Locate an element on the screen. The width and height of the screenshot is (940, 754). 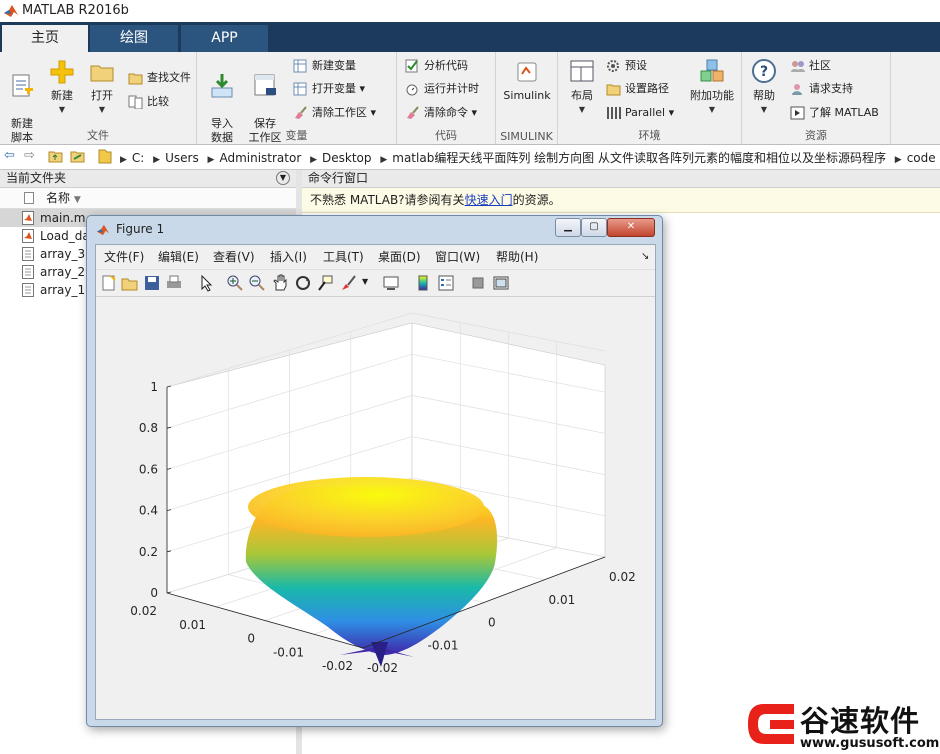
open-variable-icon is located at coordinates (300, 89).